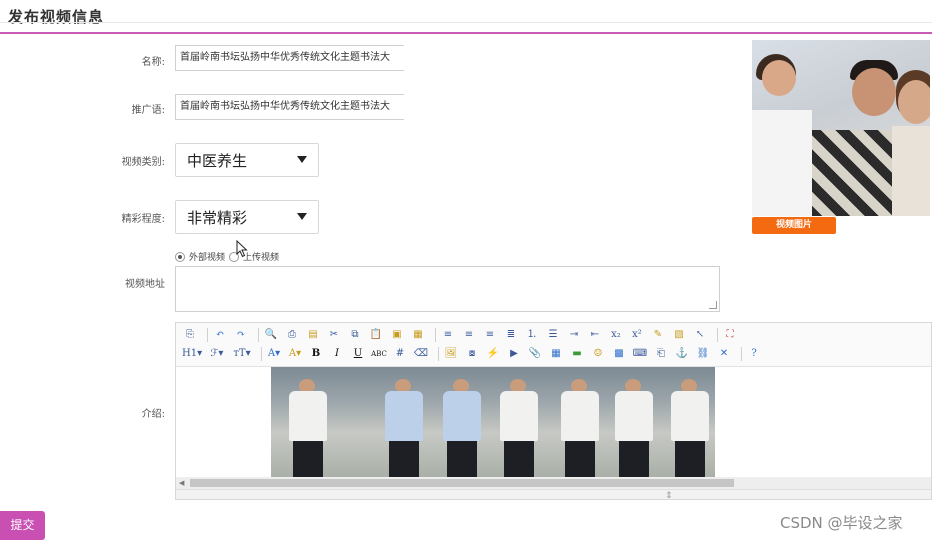  Describe the element at coordinates (192, 354) in the screenshot. I see `heading-icon: H1▾` at that location.